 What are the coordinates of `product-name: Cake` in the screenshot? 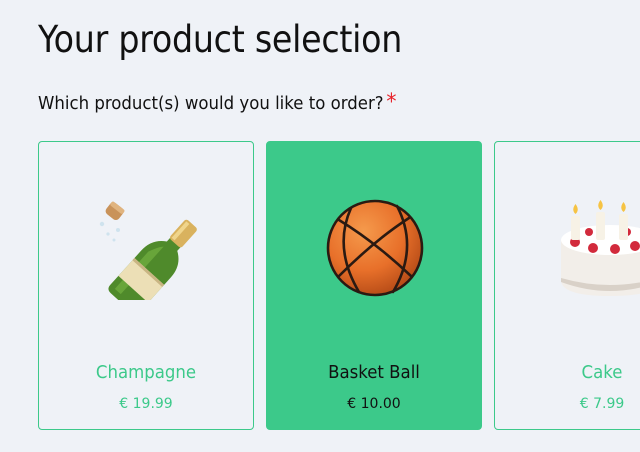 It's located at (602, 372).